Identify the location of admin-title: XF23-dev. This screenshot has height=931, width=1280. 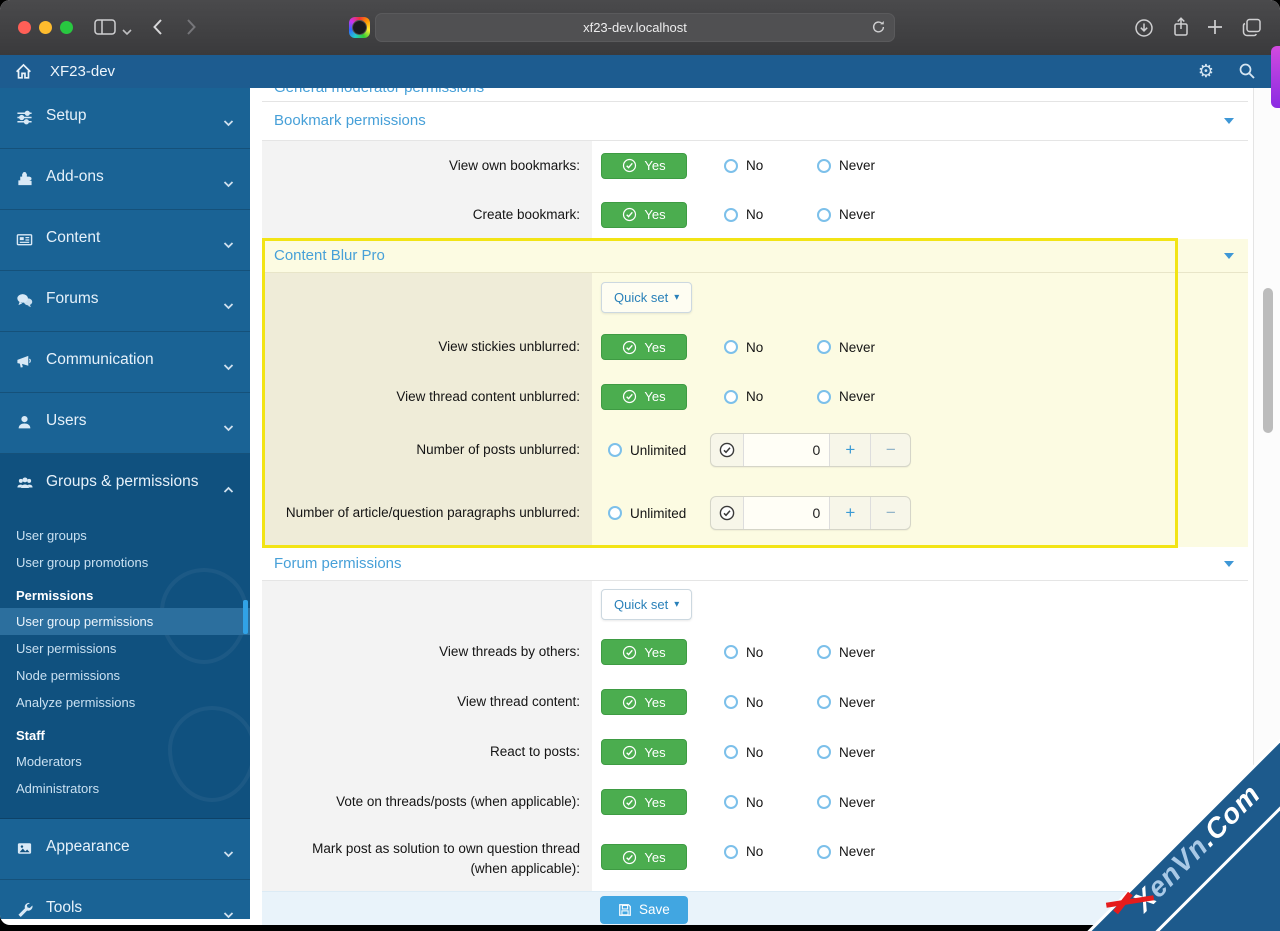
(82, 71).